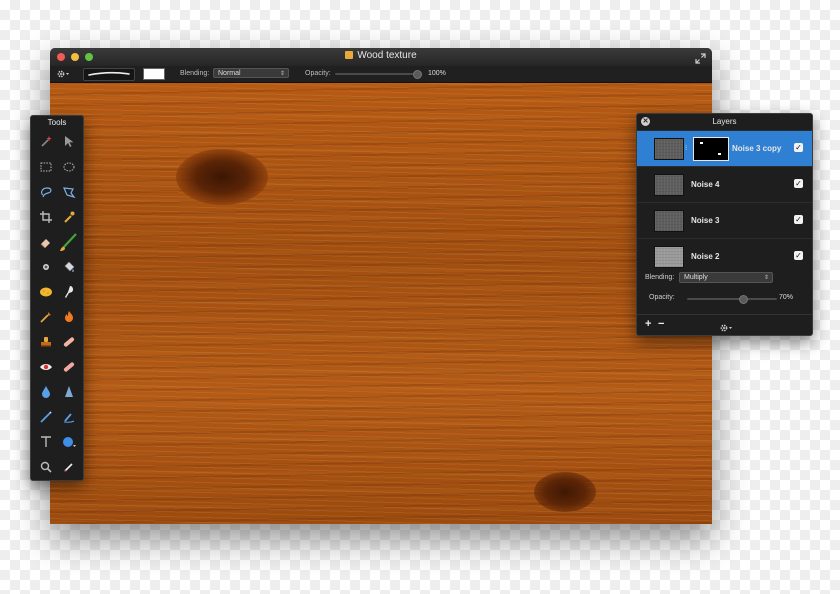 This screenshot has width=840, height=594. I want to click on red-eye-icon, so click(45, 366).